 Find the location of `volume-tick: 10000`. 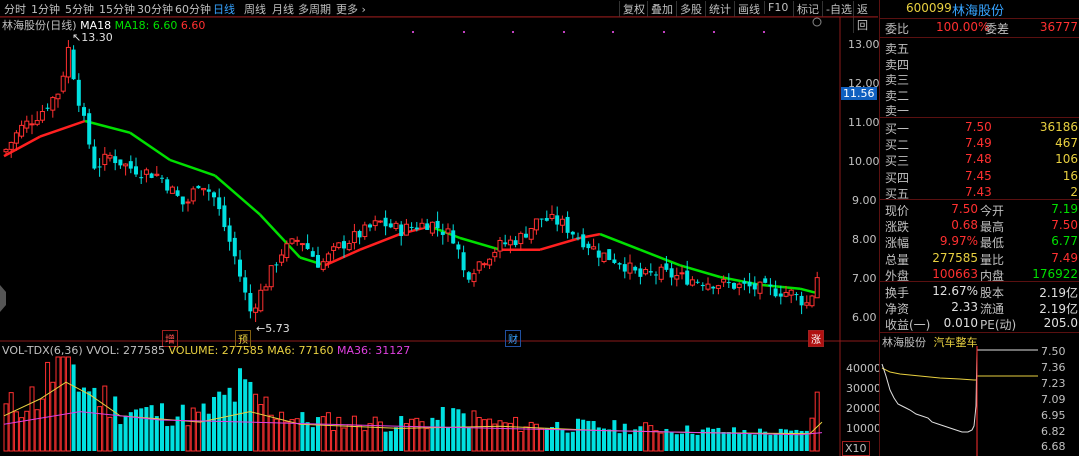

volume-tick: 10000 is located at coordinates (863, 428).